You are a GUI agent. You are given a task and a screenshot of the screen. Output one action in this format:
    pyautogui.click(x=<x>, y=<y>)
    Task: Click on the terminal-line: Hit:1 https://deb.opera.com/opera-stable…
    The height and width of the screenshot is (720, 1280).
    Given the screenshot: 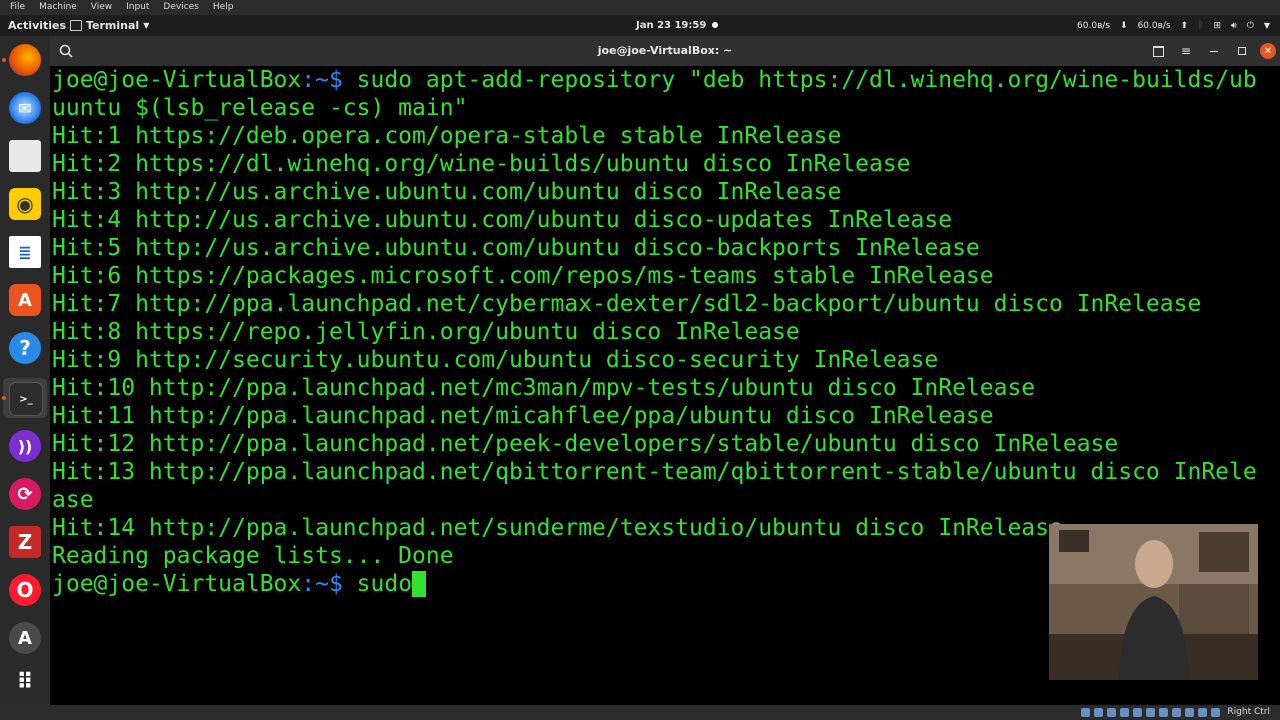 What is the action you would take?
    pyautogui.click(x=447, y=136)
    